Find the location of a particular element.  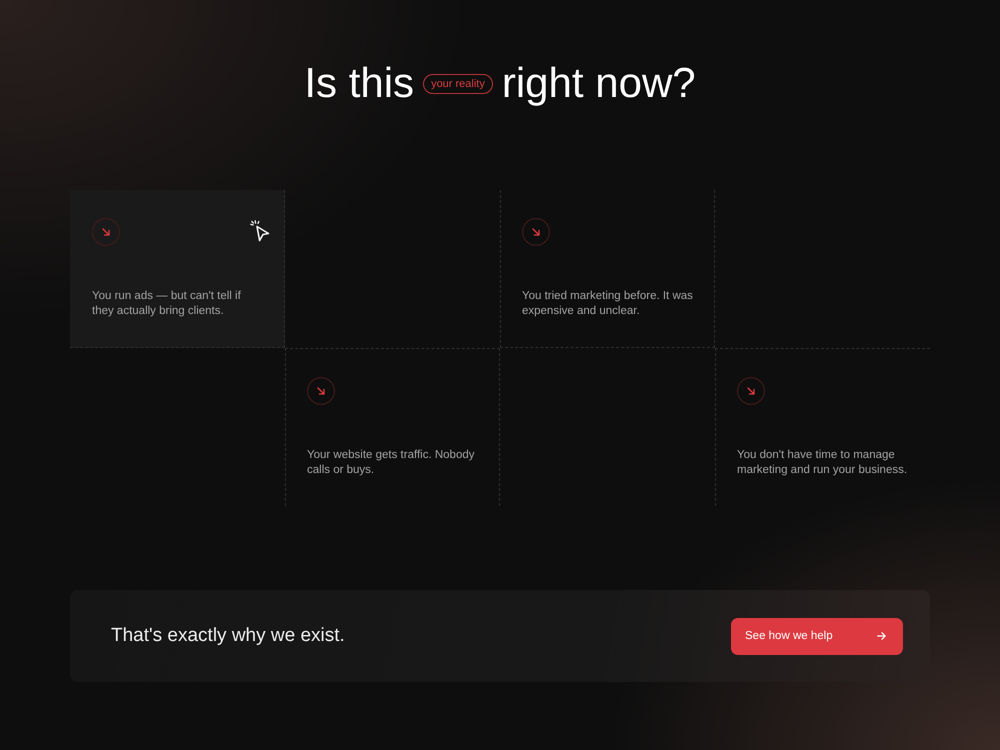

heading-text: right now? is located at coordinates (599, 83).